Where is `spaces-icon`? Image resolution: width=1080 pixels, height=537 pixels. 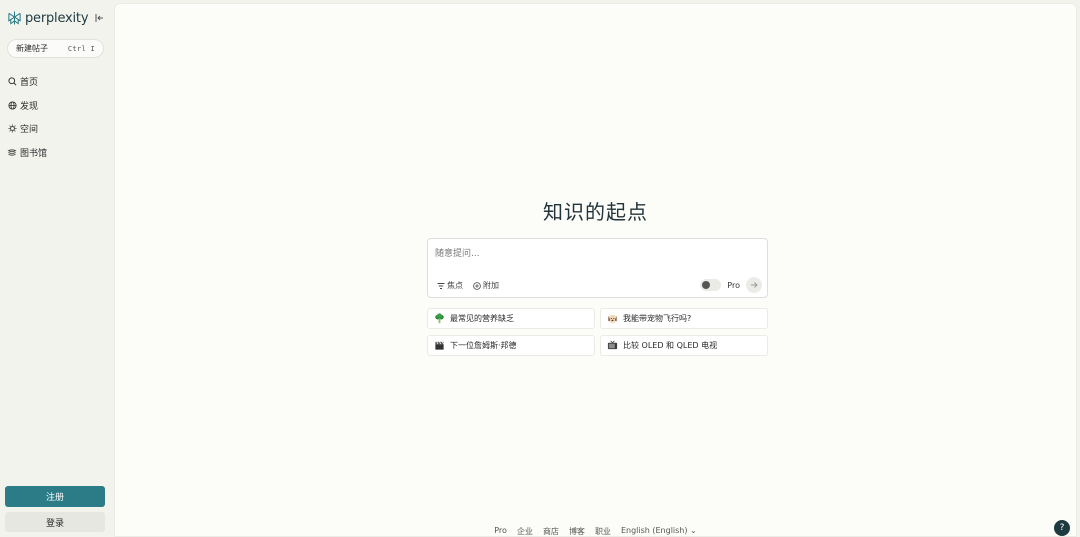
spaces-icon is located at coordinates (12, 129).